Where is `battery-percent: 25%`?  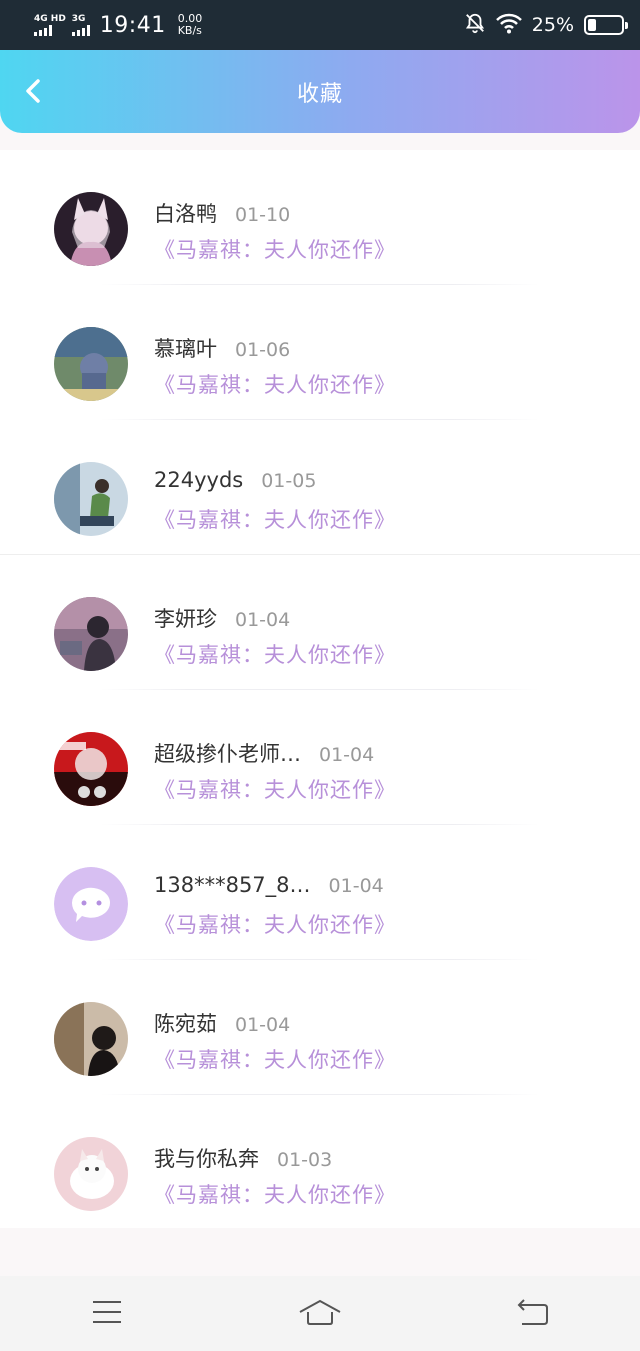 battery-percent: 25% is located at coordinates (552, 25).